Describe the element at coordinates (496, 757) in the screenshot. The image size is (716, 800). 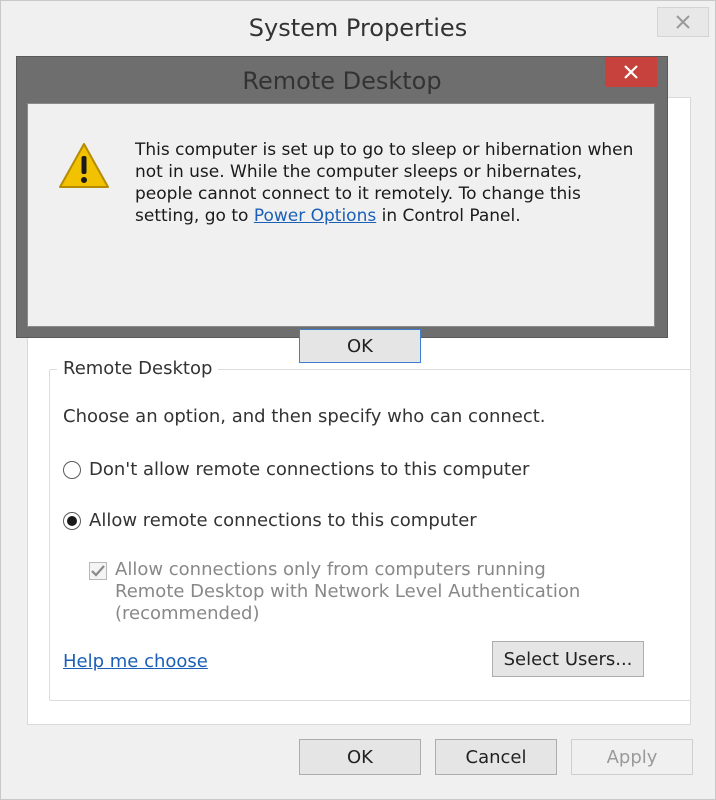
I see `cancel-button: Cancel` at that location.